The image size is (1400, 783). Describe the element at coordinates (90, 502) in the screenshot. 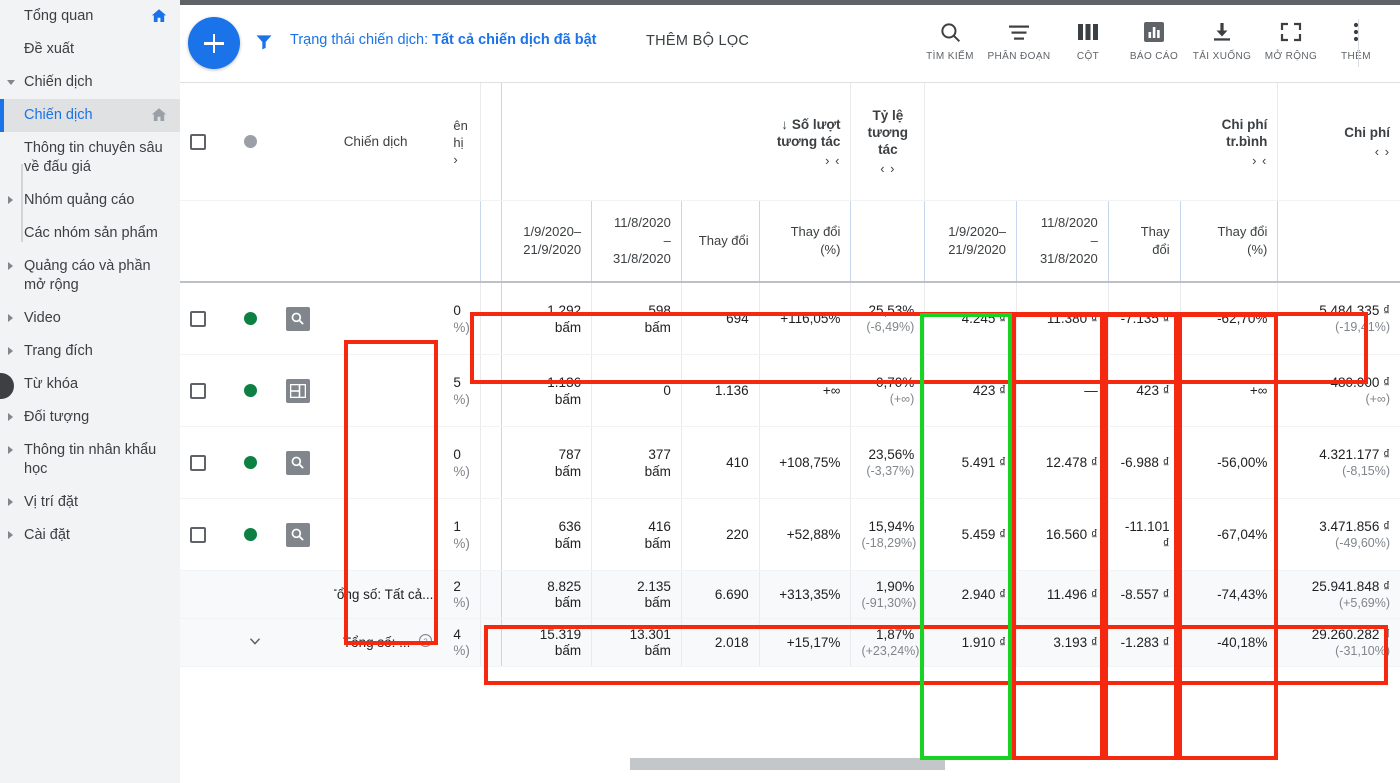

I see `sidebar-item-13: Vị trí đặt` at that location.